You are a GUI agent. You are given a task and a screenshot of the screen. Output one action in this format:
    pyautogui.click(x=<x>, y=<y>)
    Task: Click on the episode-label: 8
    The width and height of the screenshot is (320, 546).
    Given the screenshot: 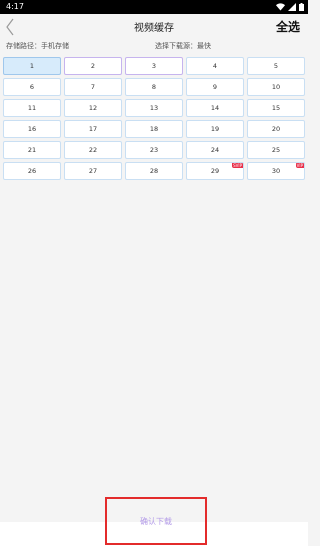 What is the action you would take?
    pyautogui.click(x=154, y=87)
    